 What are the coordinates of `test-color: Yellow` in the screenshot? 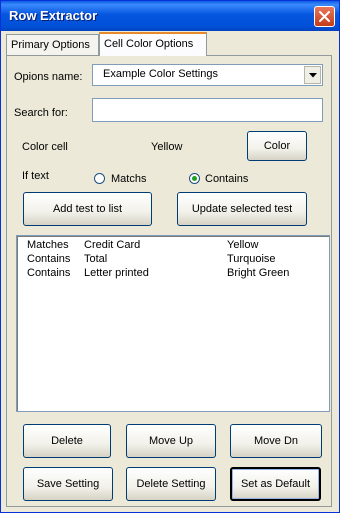 It's located at (243, 245).